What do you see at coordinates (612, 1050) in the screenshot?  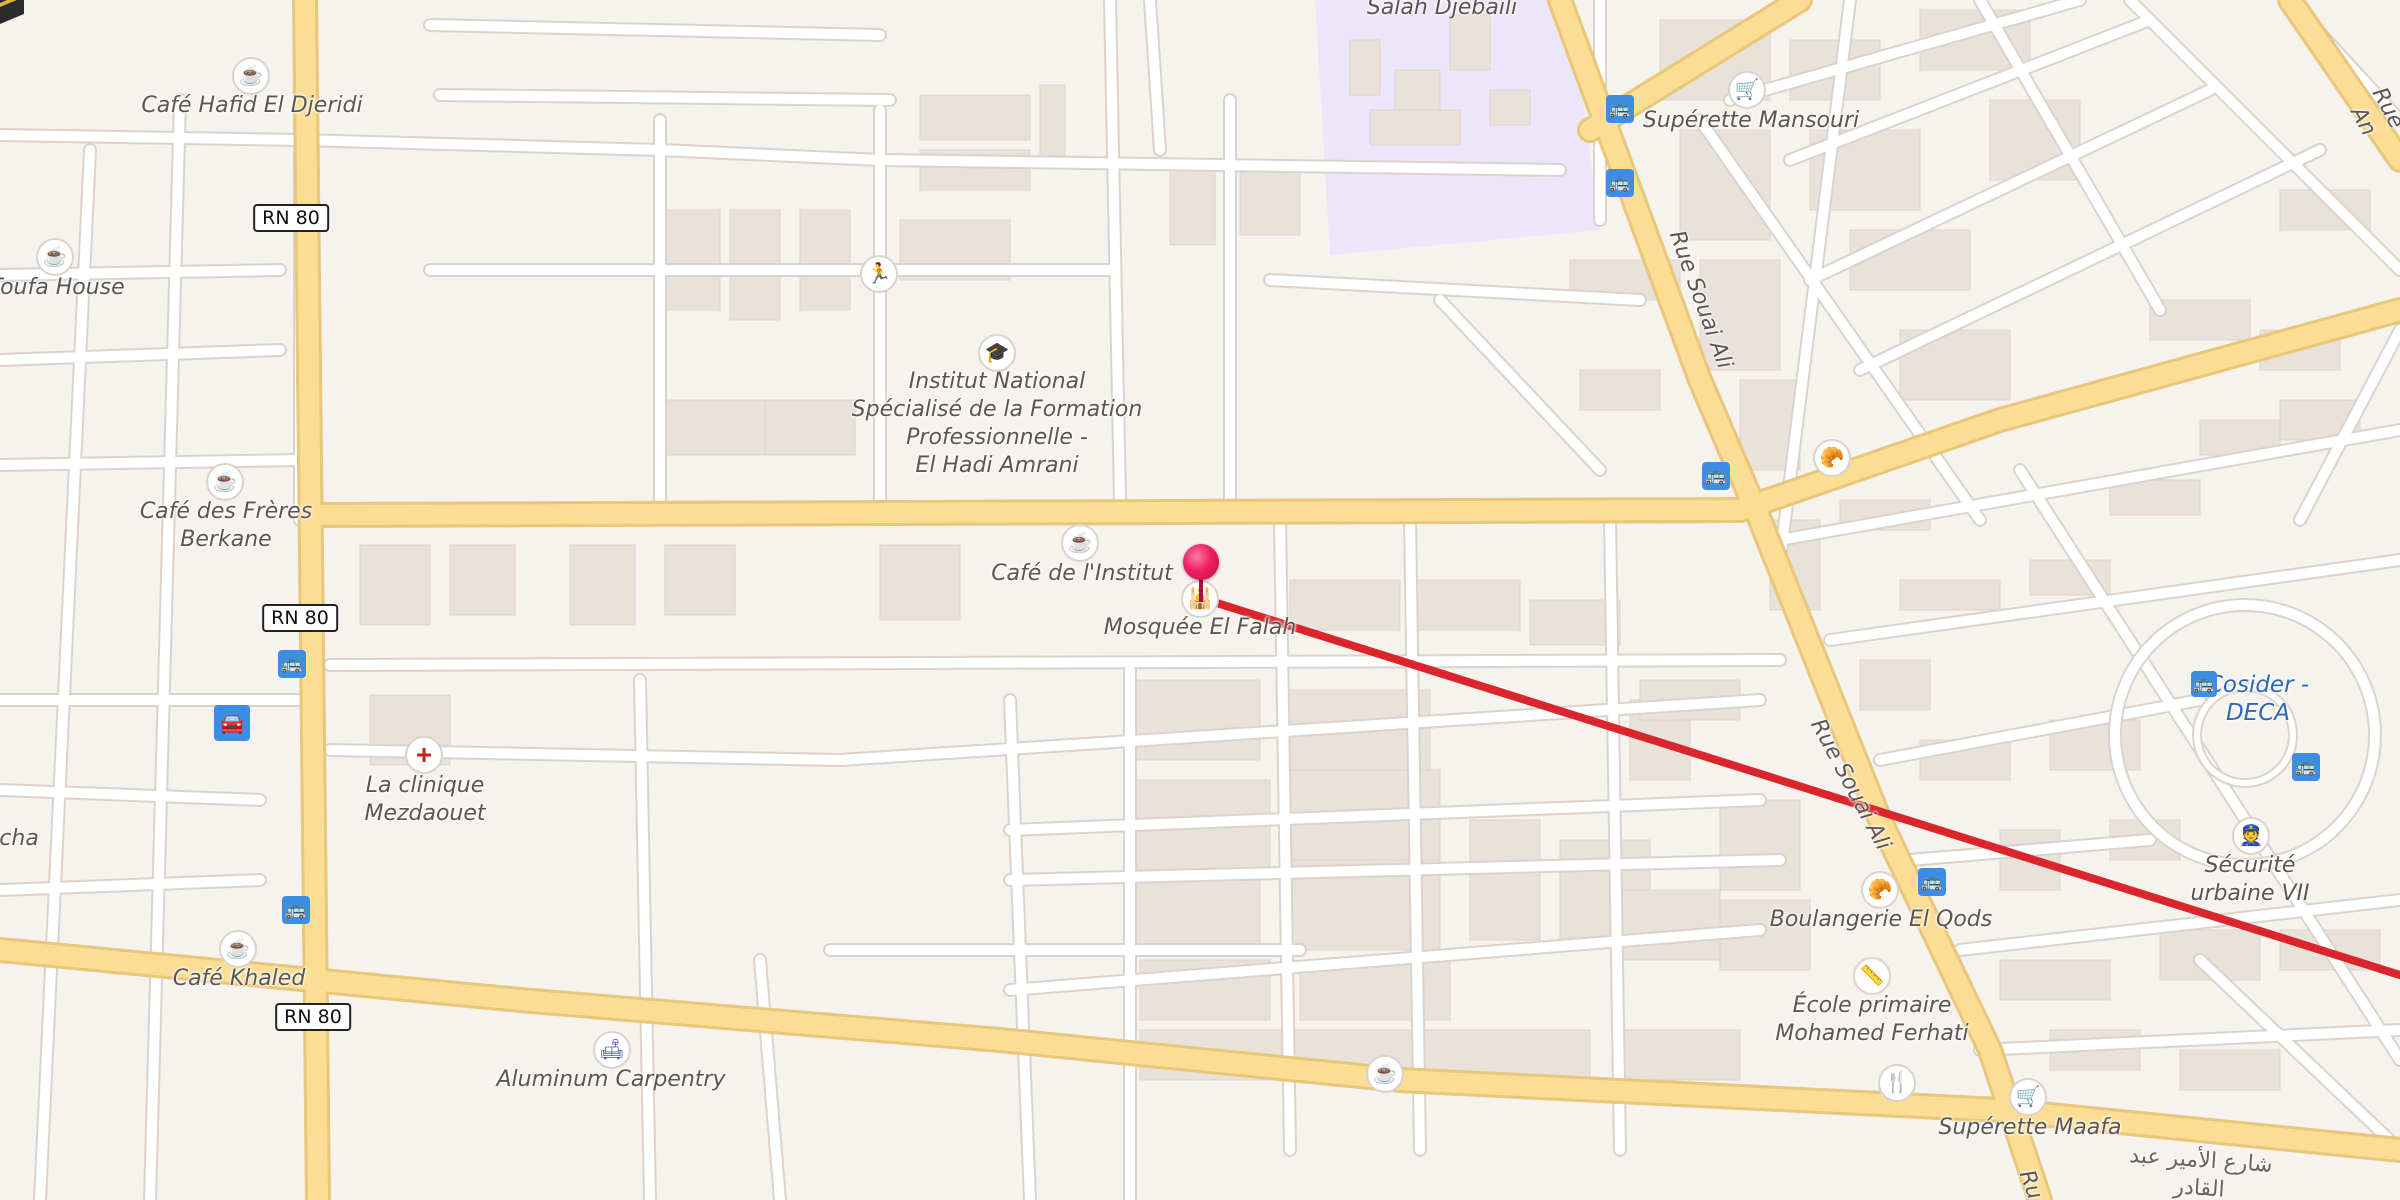 I see `carpentry-icon: 🛋` at bounding box center [612, 1050].